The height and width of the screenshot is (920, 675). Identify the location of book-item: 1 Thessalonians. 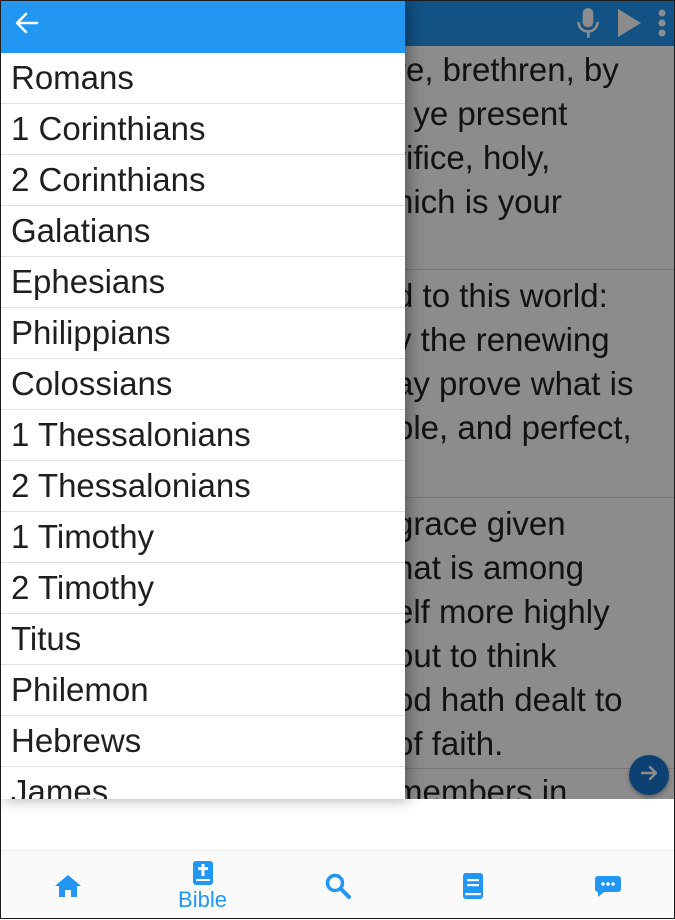
(202, 435).